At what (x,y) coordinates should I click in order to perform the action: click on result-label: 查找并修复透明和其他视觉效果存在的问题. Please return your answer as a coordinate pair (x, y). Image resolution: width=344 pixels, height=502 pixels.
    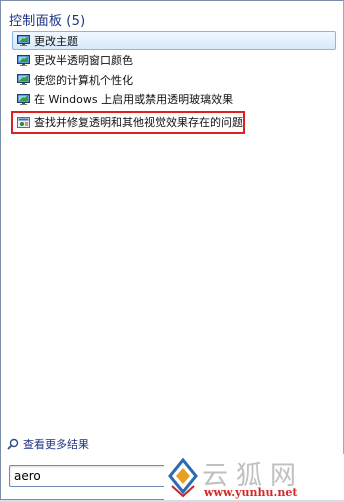
    Looking at the image, I should click on (138, 122).